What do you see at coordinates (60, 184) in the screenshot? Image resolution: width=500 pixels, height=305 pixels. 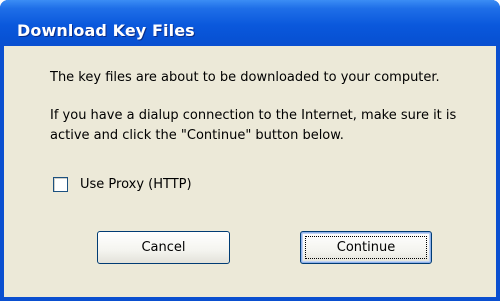 I see `use-proxy-checkbox` at bounding box center [60, 184].